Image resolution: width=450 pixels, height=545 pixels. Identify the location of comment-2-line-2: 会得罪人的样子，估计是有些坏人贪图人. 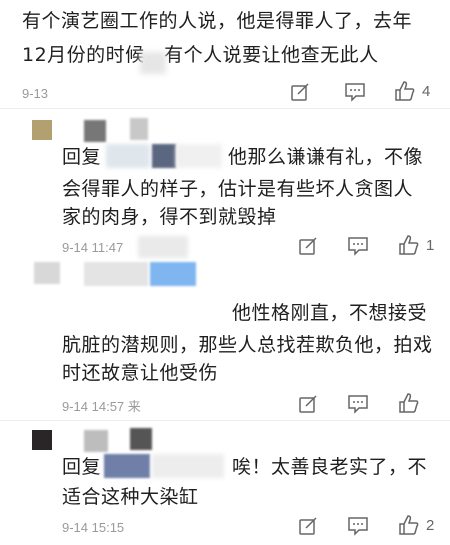
(238, 189).